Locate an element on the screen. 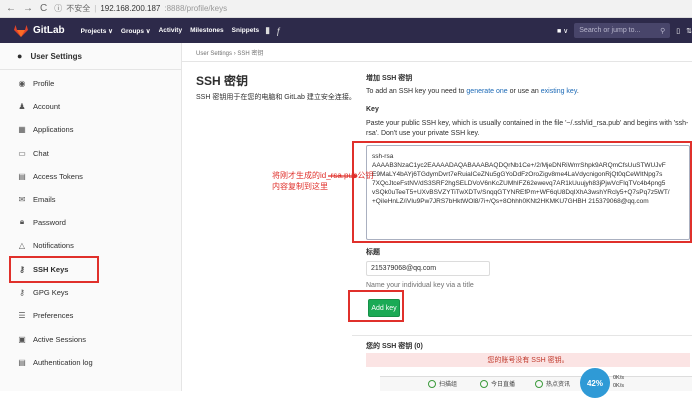 The image size is (692, 398). key-highlight-box is located at coordinates (522, 192).